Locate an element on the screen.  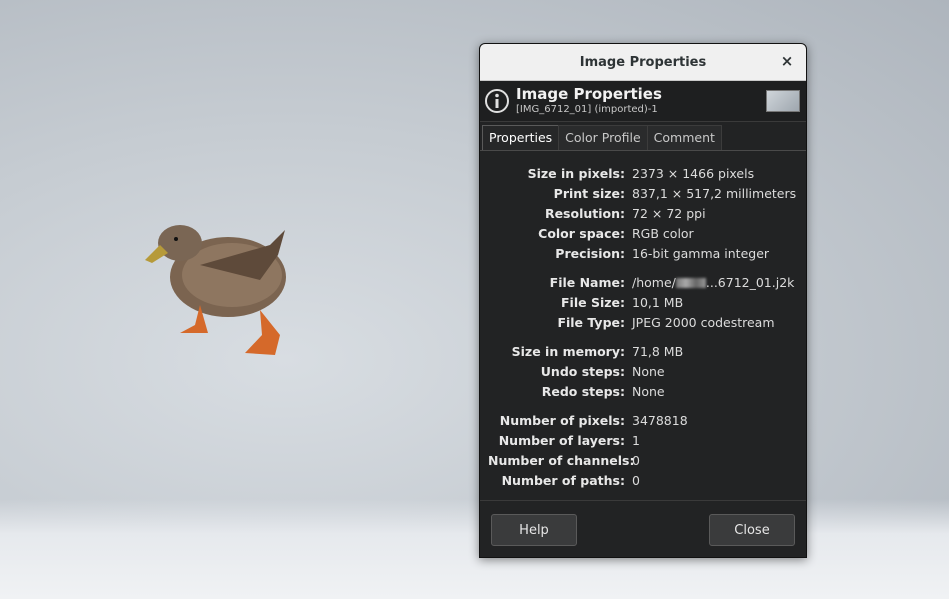
prop-row-number-of-layers: Number of layers: 1 is located at coordinates (643, 440).